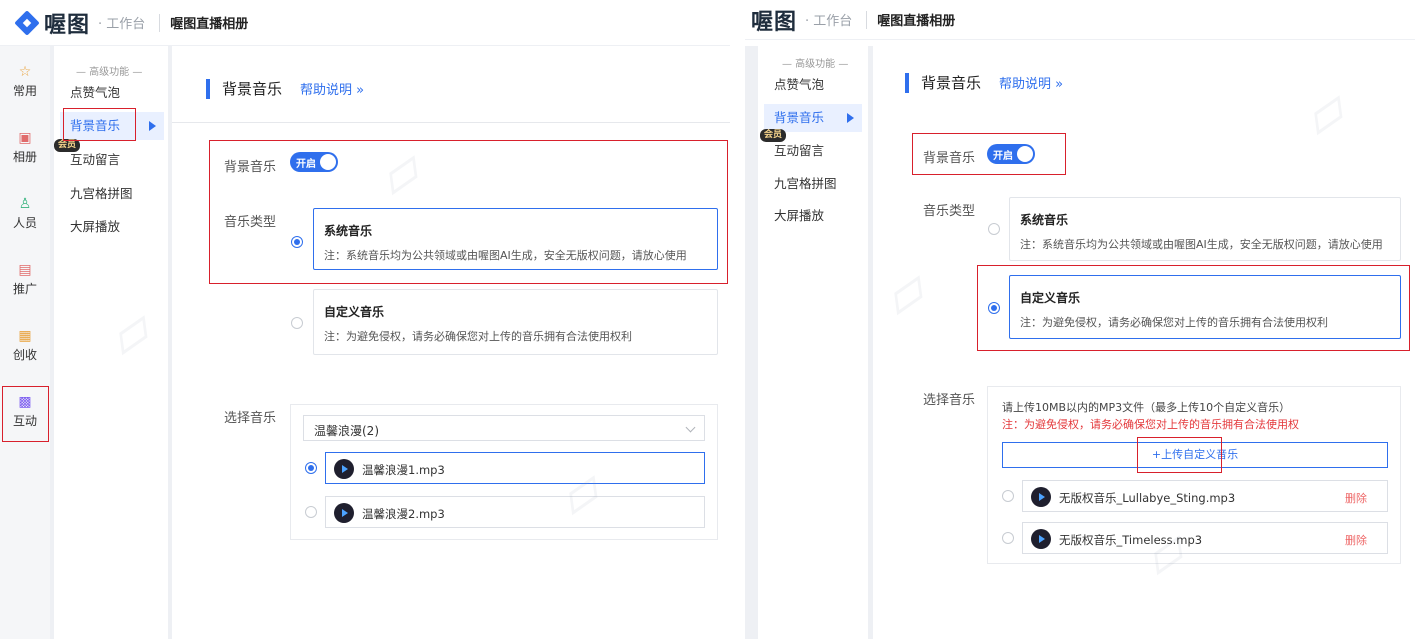  I want to click on track-name: 温馨浪漫1.mp3, so click(403, 470).